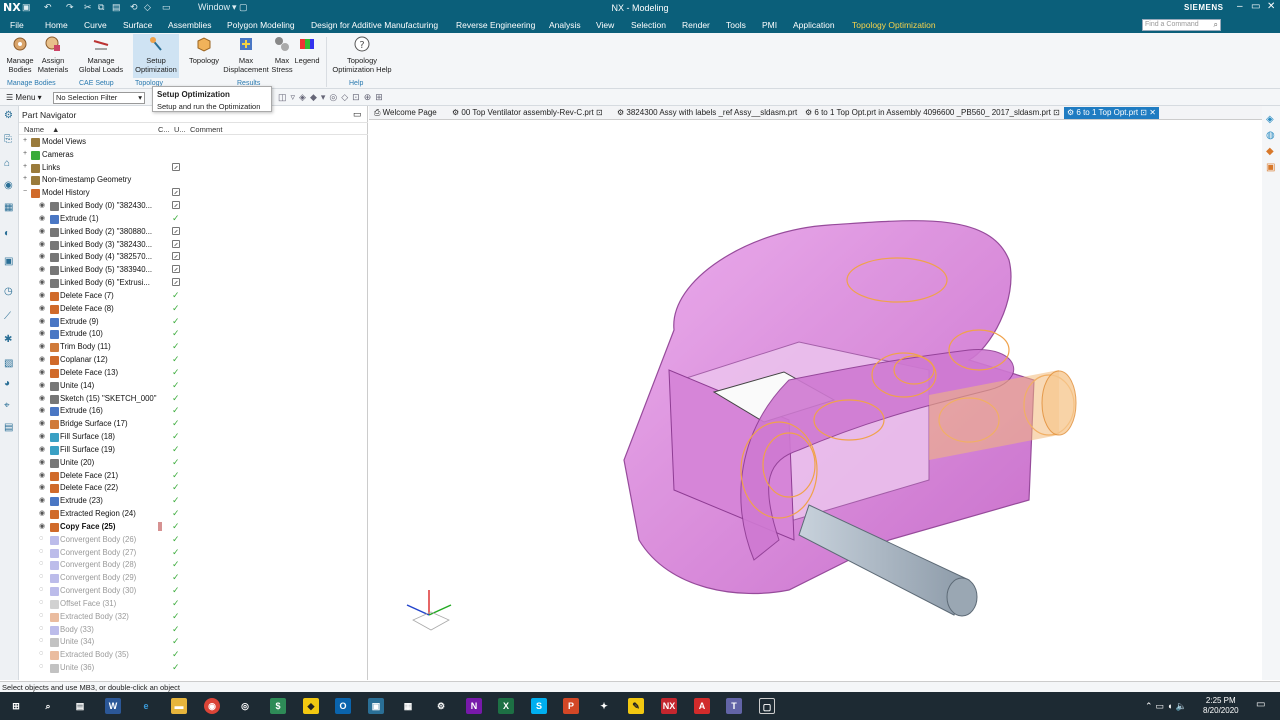 This screenshot has height=720, width=1280. Describe the element at coordinates (48, 706) in the screenshot. I see `taskbar-search-icon: ⌕` at that location.